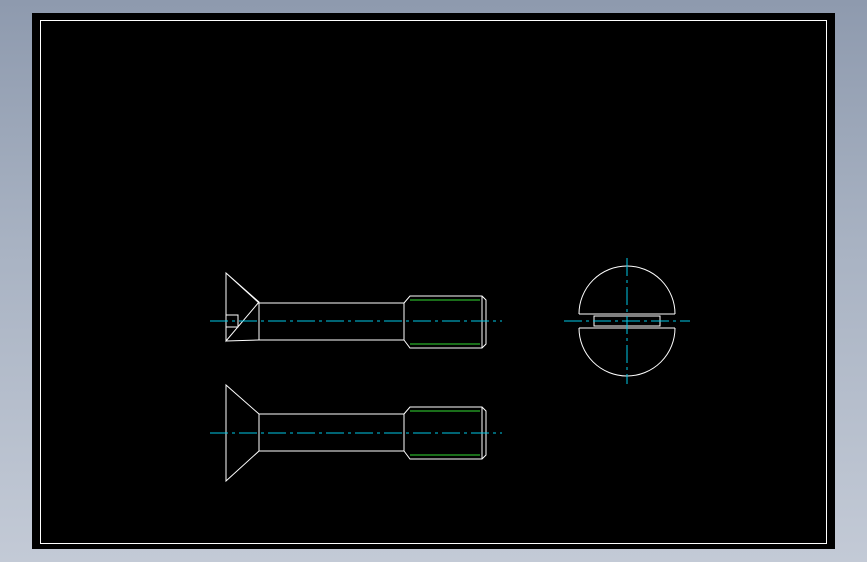 The height and width of the screenshot is (562, 867). I want to click on thread-outline, so click(445, 322).